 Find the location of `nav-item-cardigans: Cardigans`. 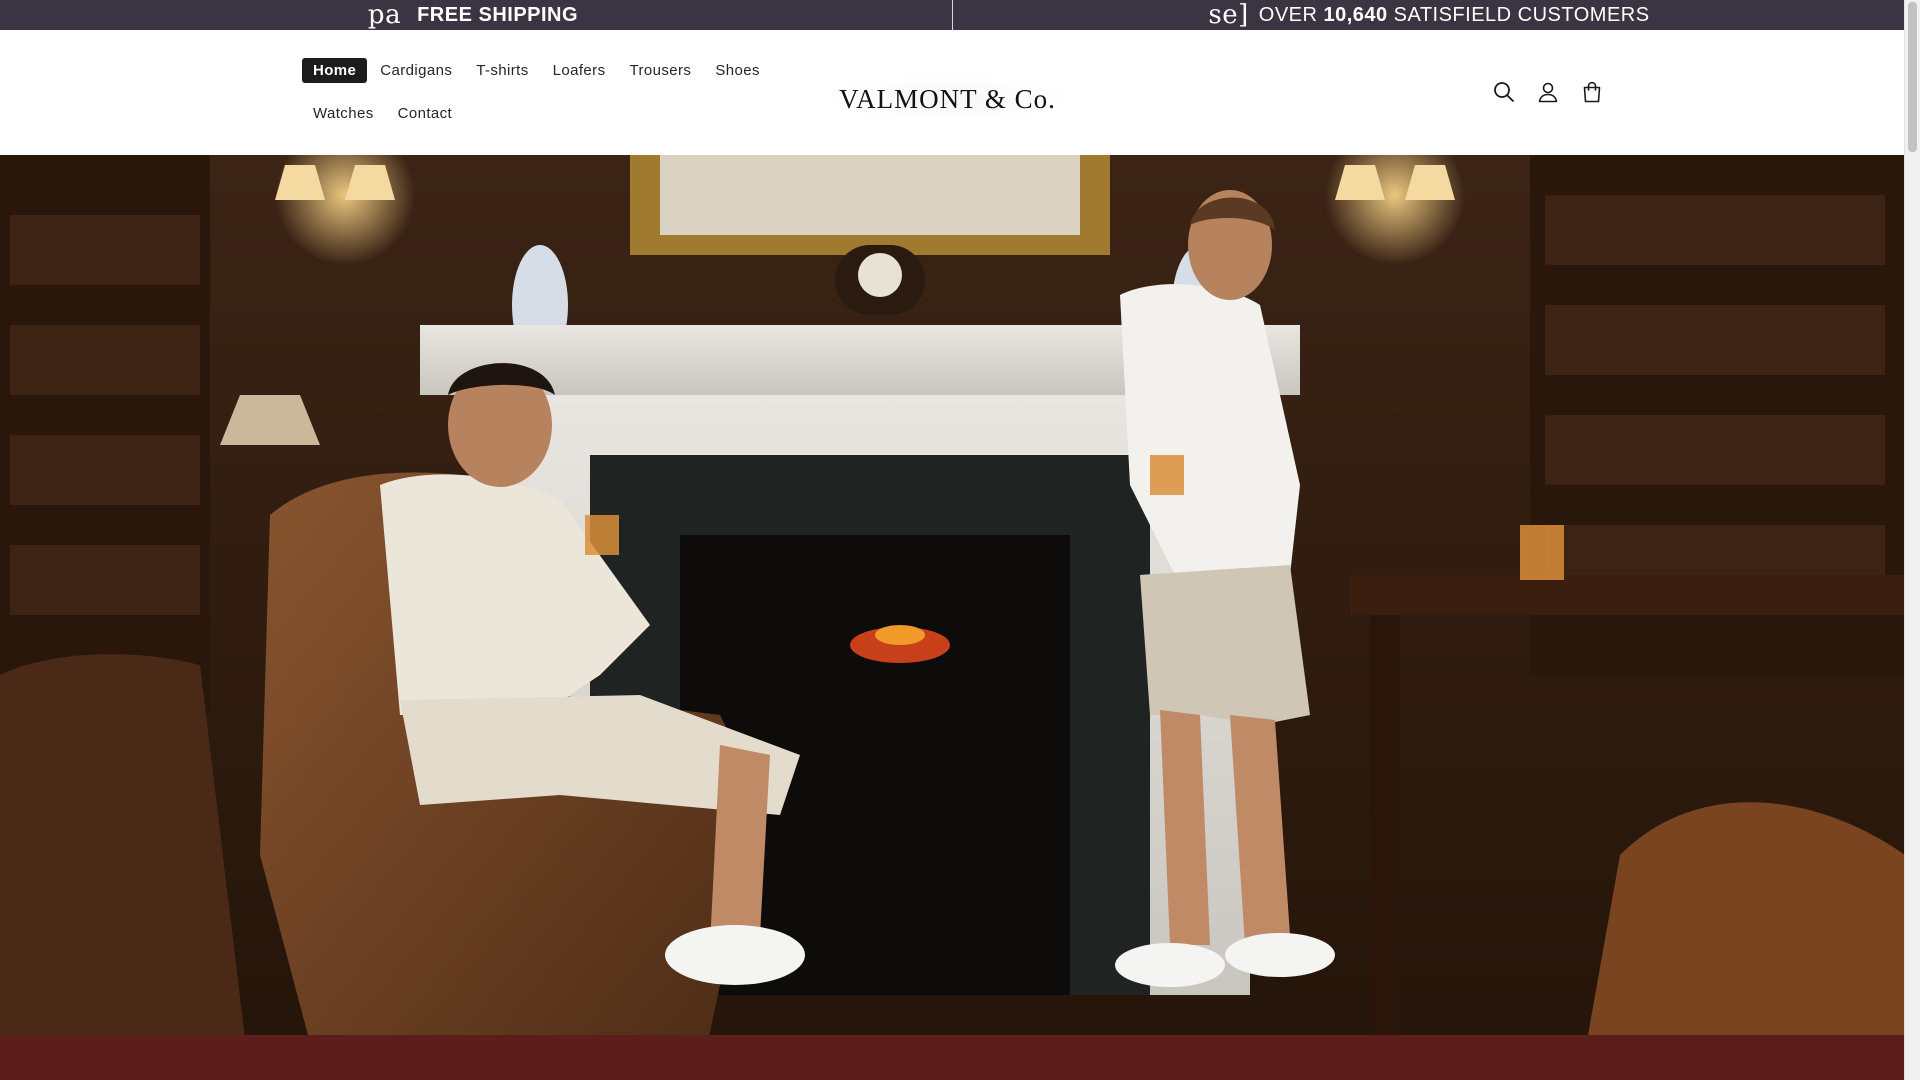

nav-item-cardigans: Cardigans is located at coordinates (416, 70).